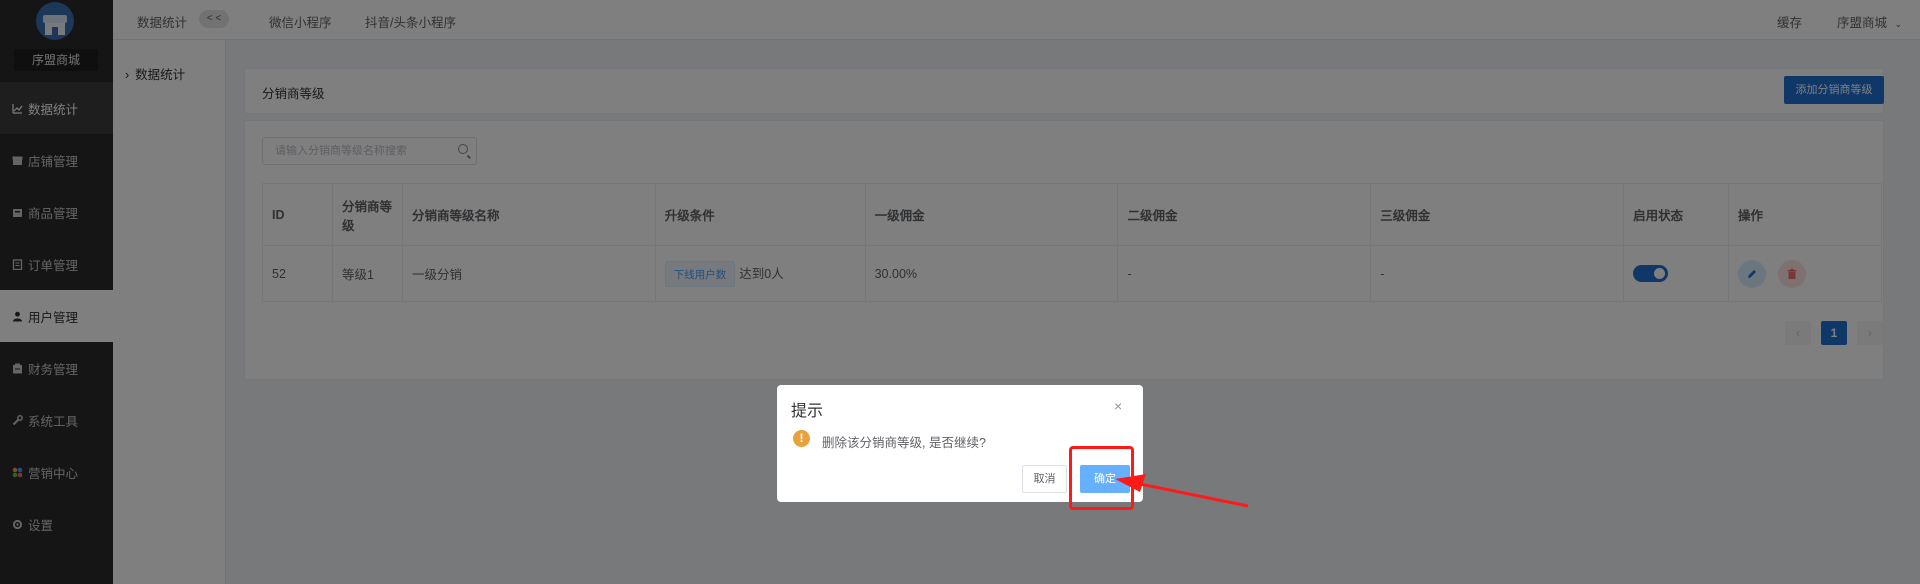 Image resolution: width=1920 pixels, height=584 pixels. What do you see at coordinates (801, 438) in the screenshot?
I see `warning-icon: !` at bounding box center [801, 438].